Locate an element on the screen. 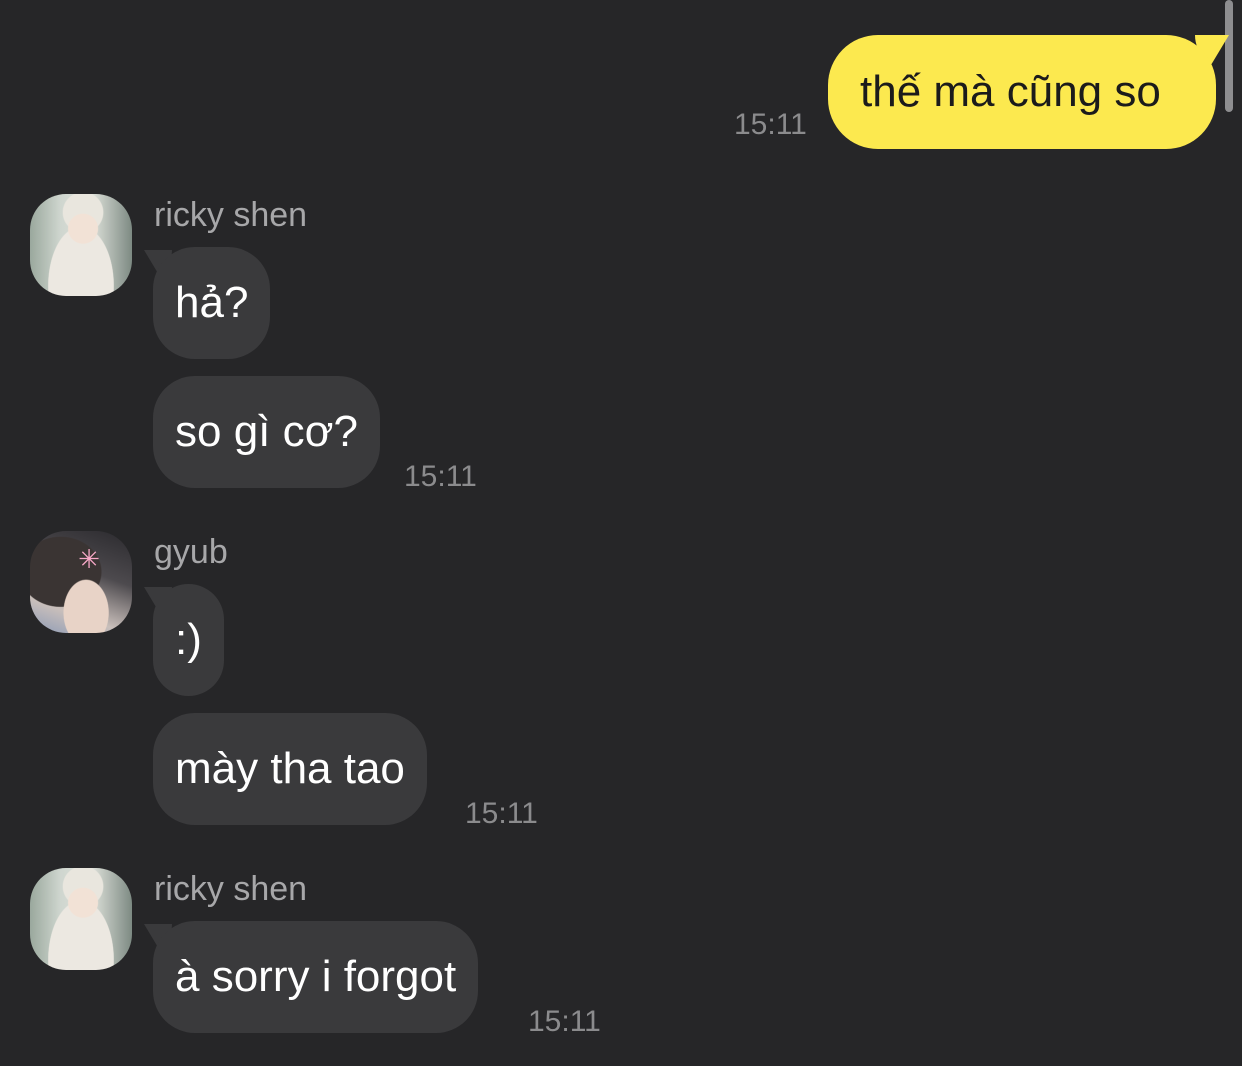  incoming-message-bubble: mày tha tao is located at coordinates (290, 769).